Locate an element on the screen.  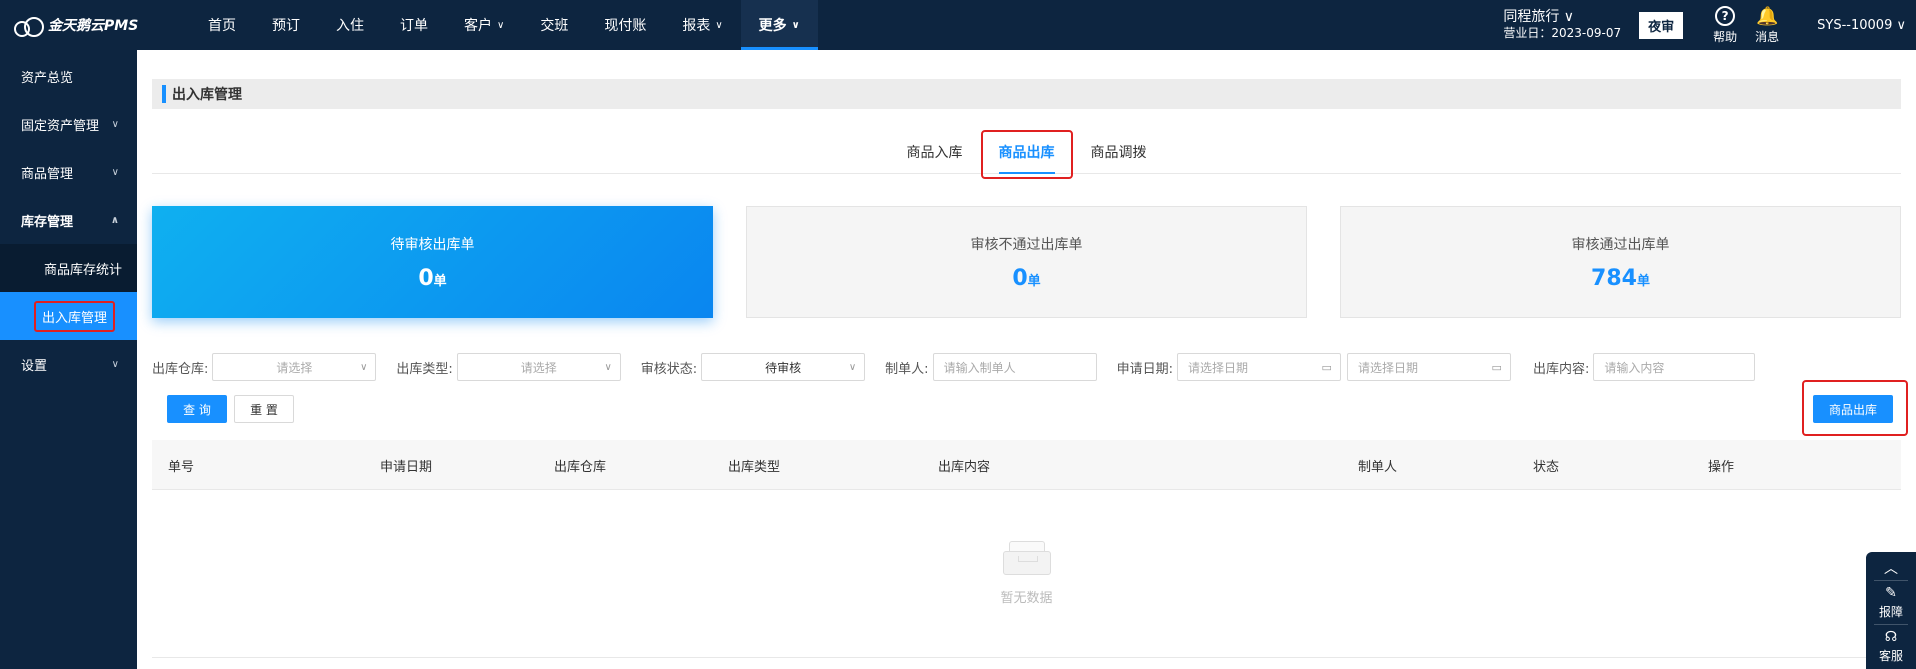
sidebar-item-label: 库存管理 is located at coordinates (47, 222).